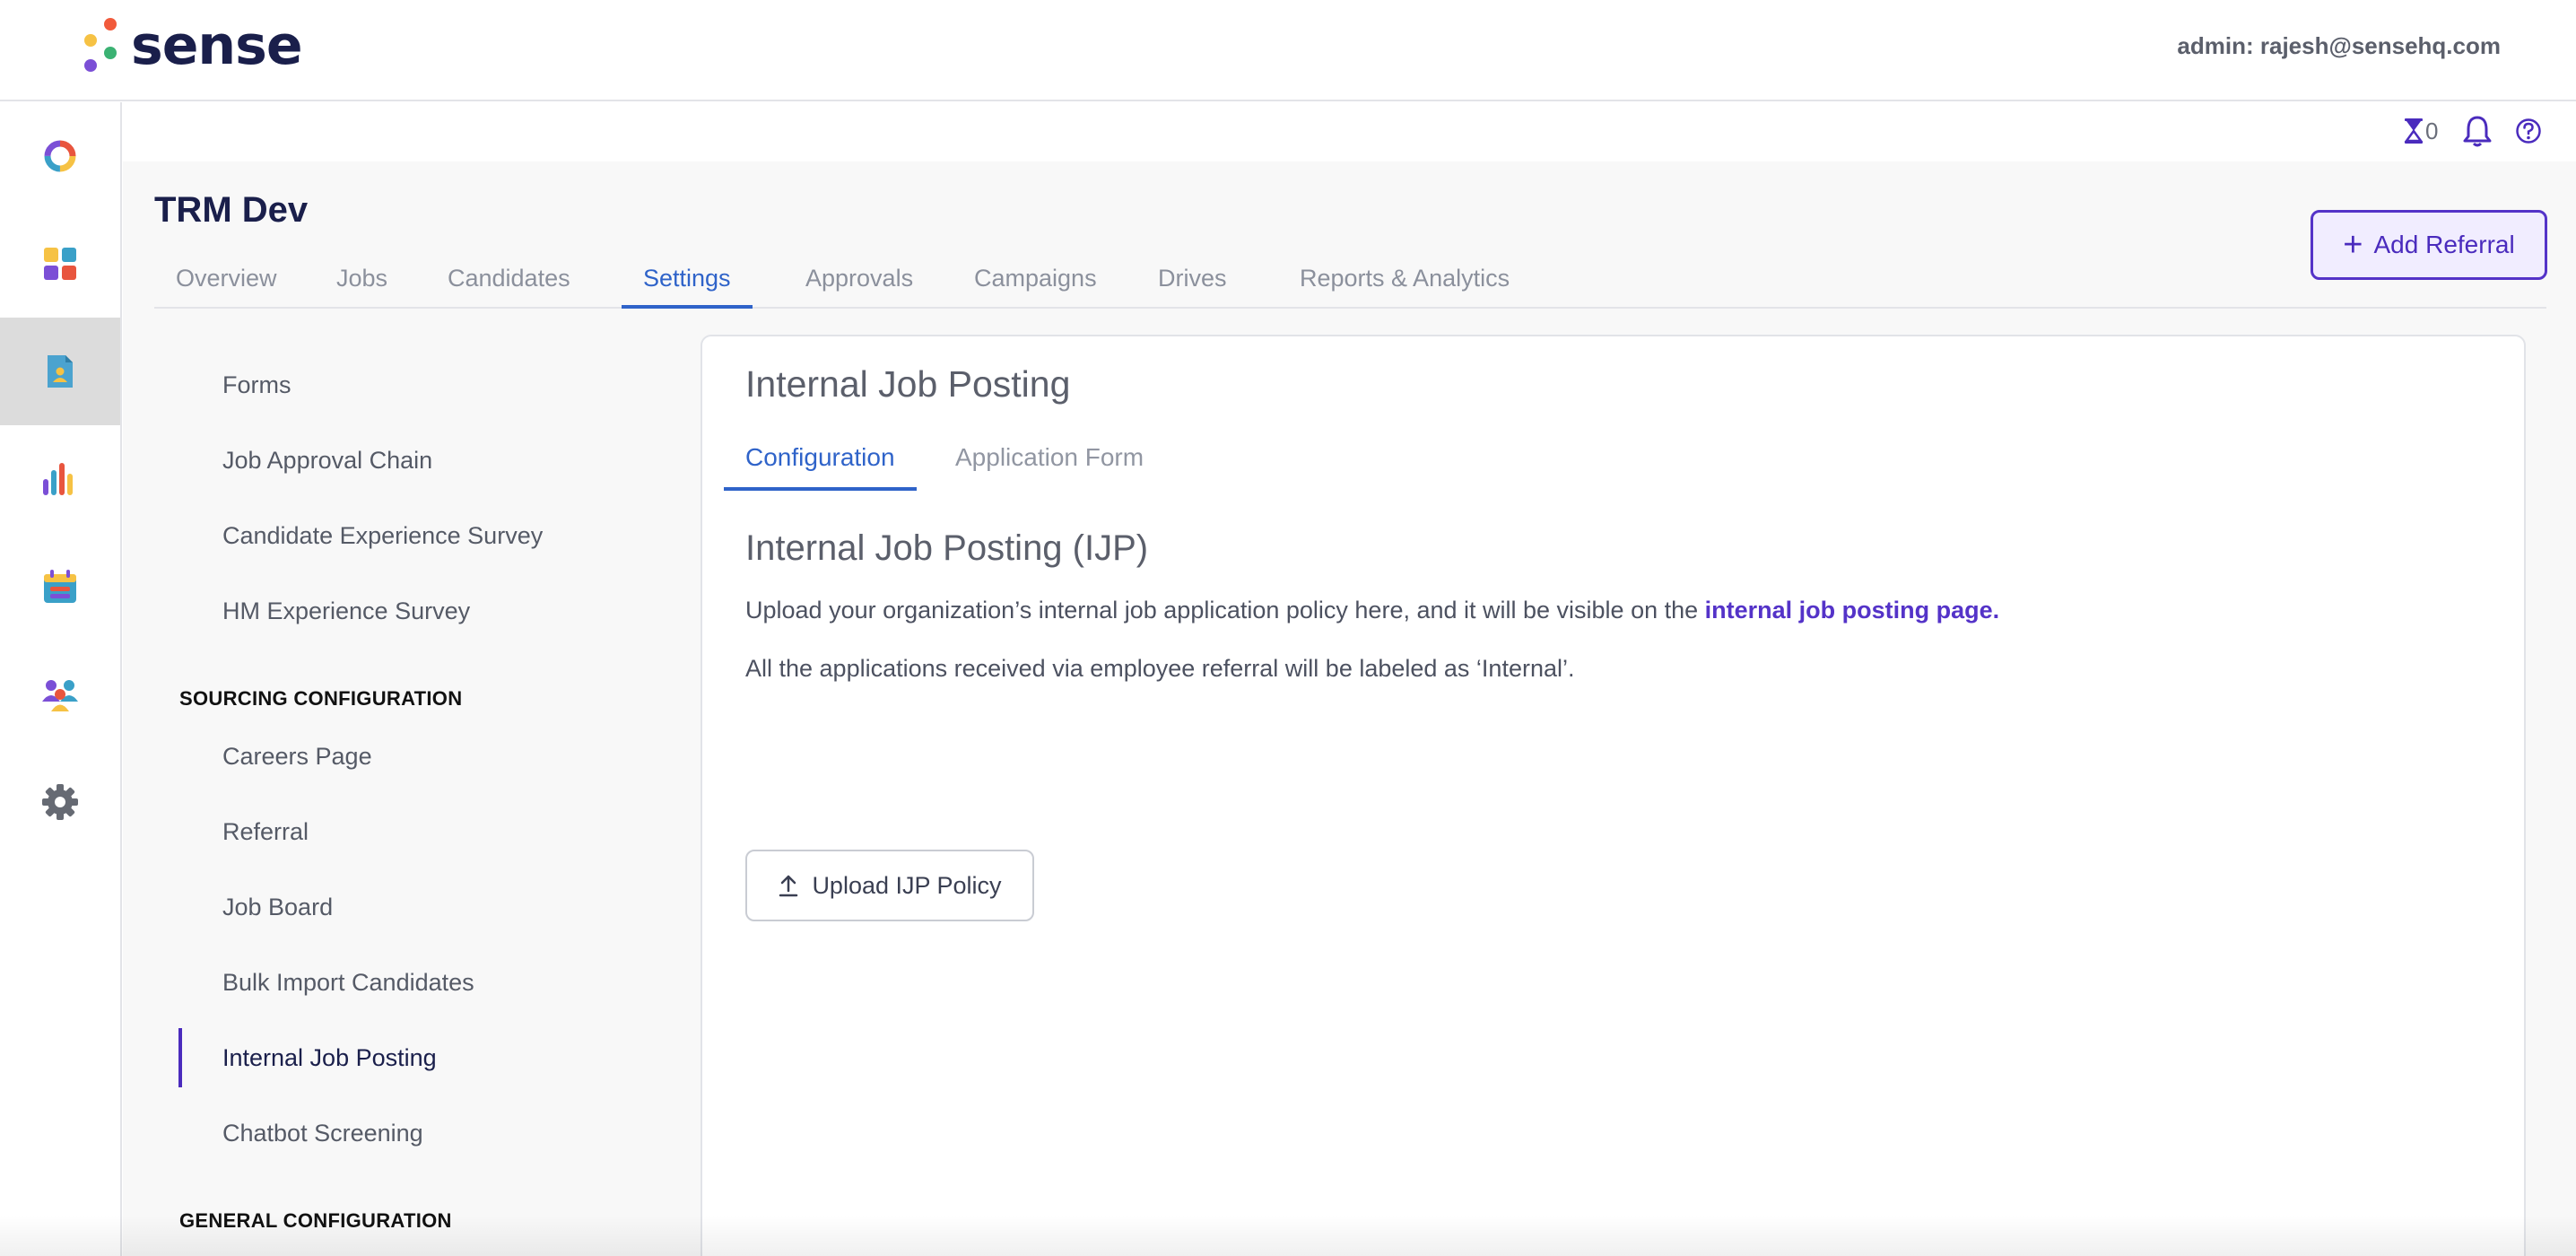 The height and width of the screenshot is (1256, 2576). Describe the element at coordinates (947, 548) in the screenshot. I see `ijp-heading: Internal Job Posting (IJP)` at that location.